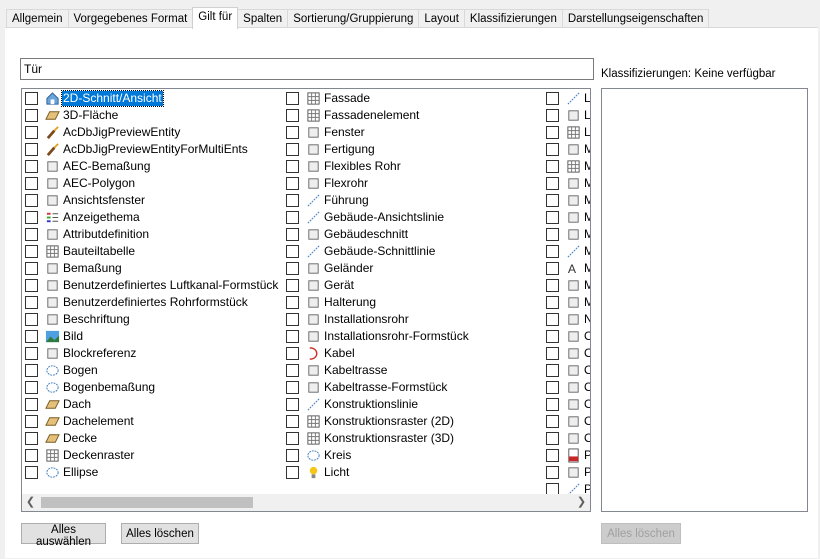 The height and width of the screenshot is (559, 820). I want to click on list-item: Dachelement, so click(150, 421).